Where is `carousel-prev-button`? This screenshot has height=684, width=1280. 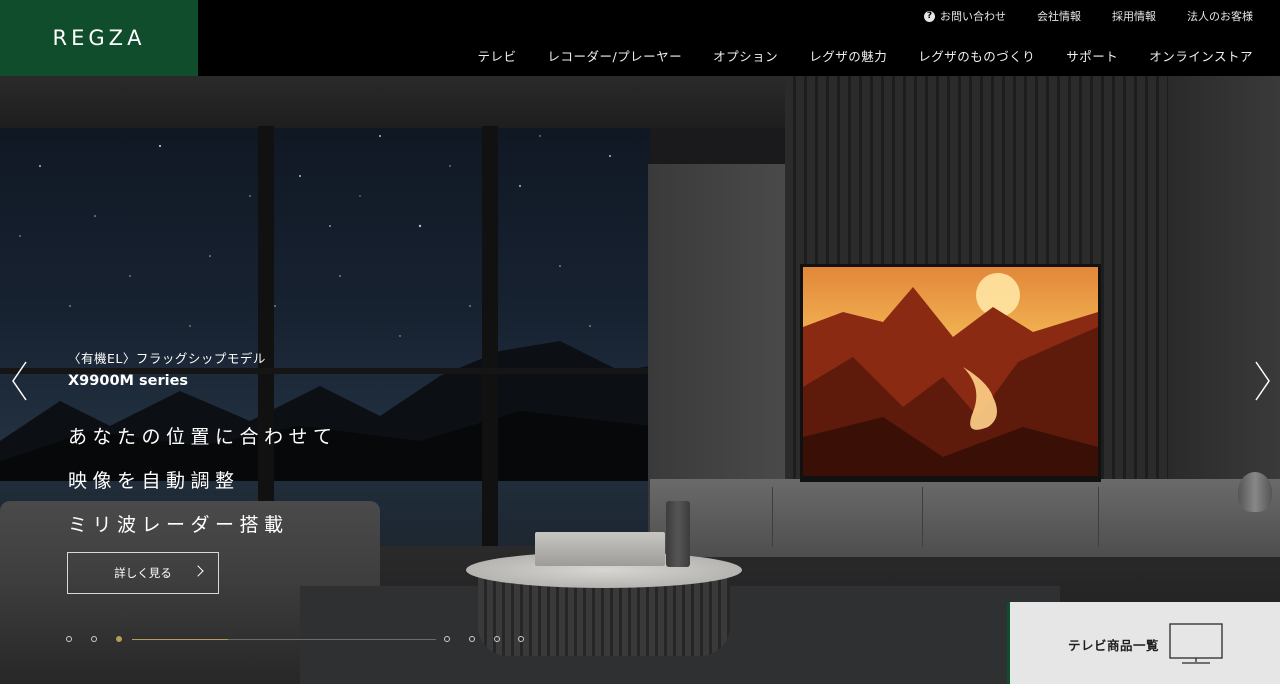 carousel-prev-button is located at coordinates (20, 381).